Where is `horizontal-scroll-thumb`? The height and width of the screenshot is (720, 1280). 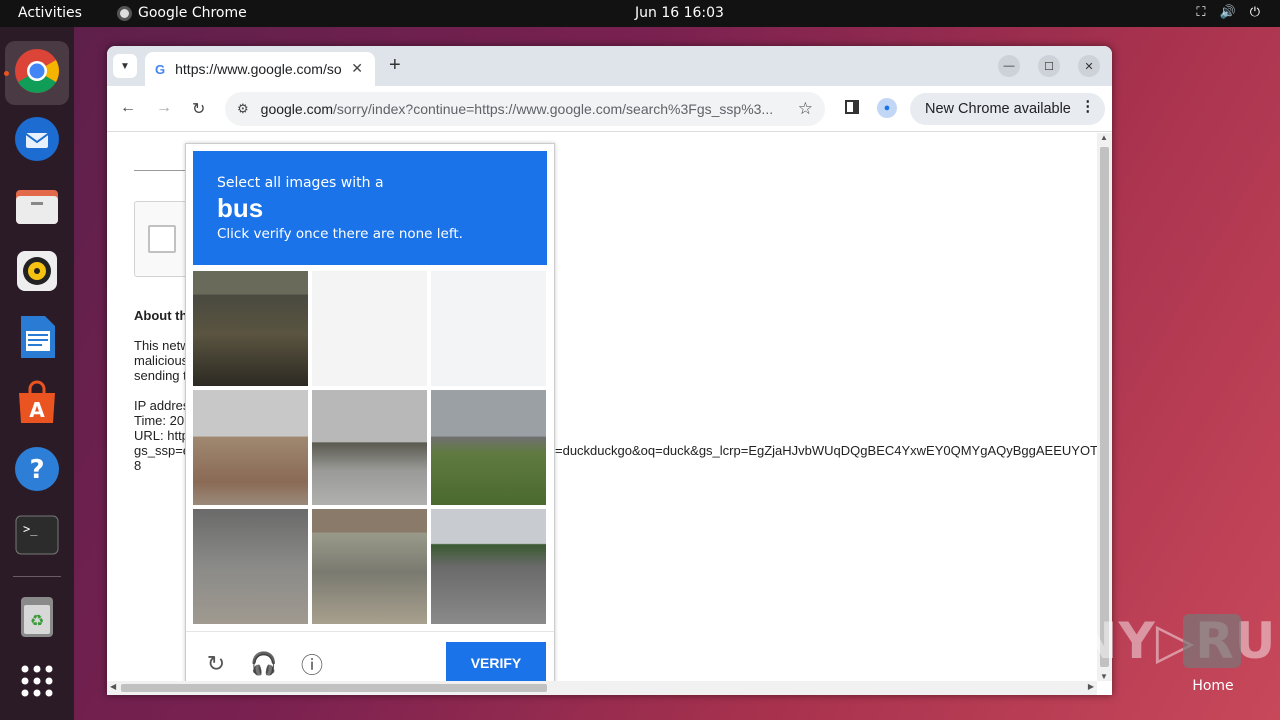
horizontal-scroll-thumb is located at coordinates (334, 688).